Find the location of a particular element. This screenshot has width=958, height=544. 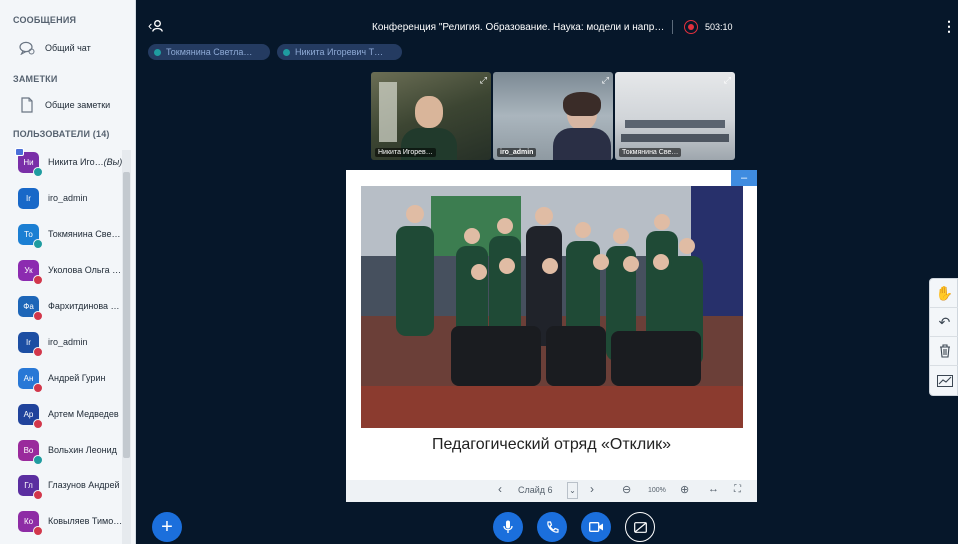

document-icon is located at coordinates (27, 105).